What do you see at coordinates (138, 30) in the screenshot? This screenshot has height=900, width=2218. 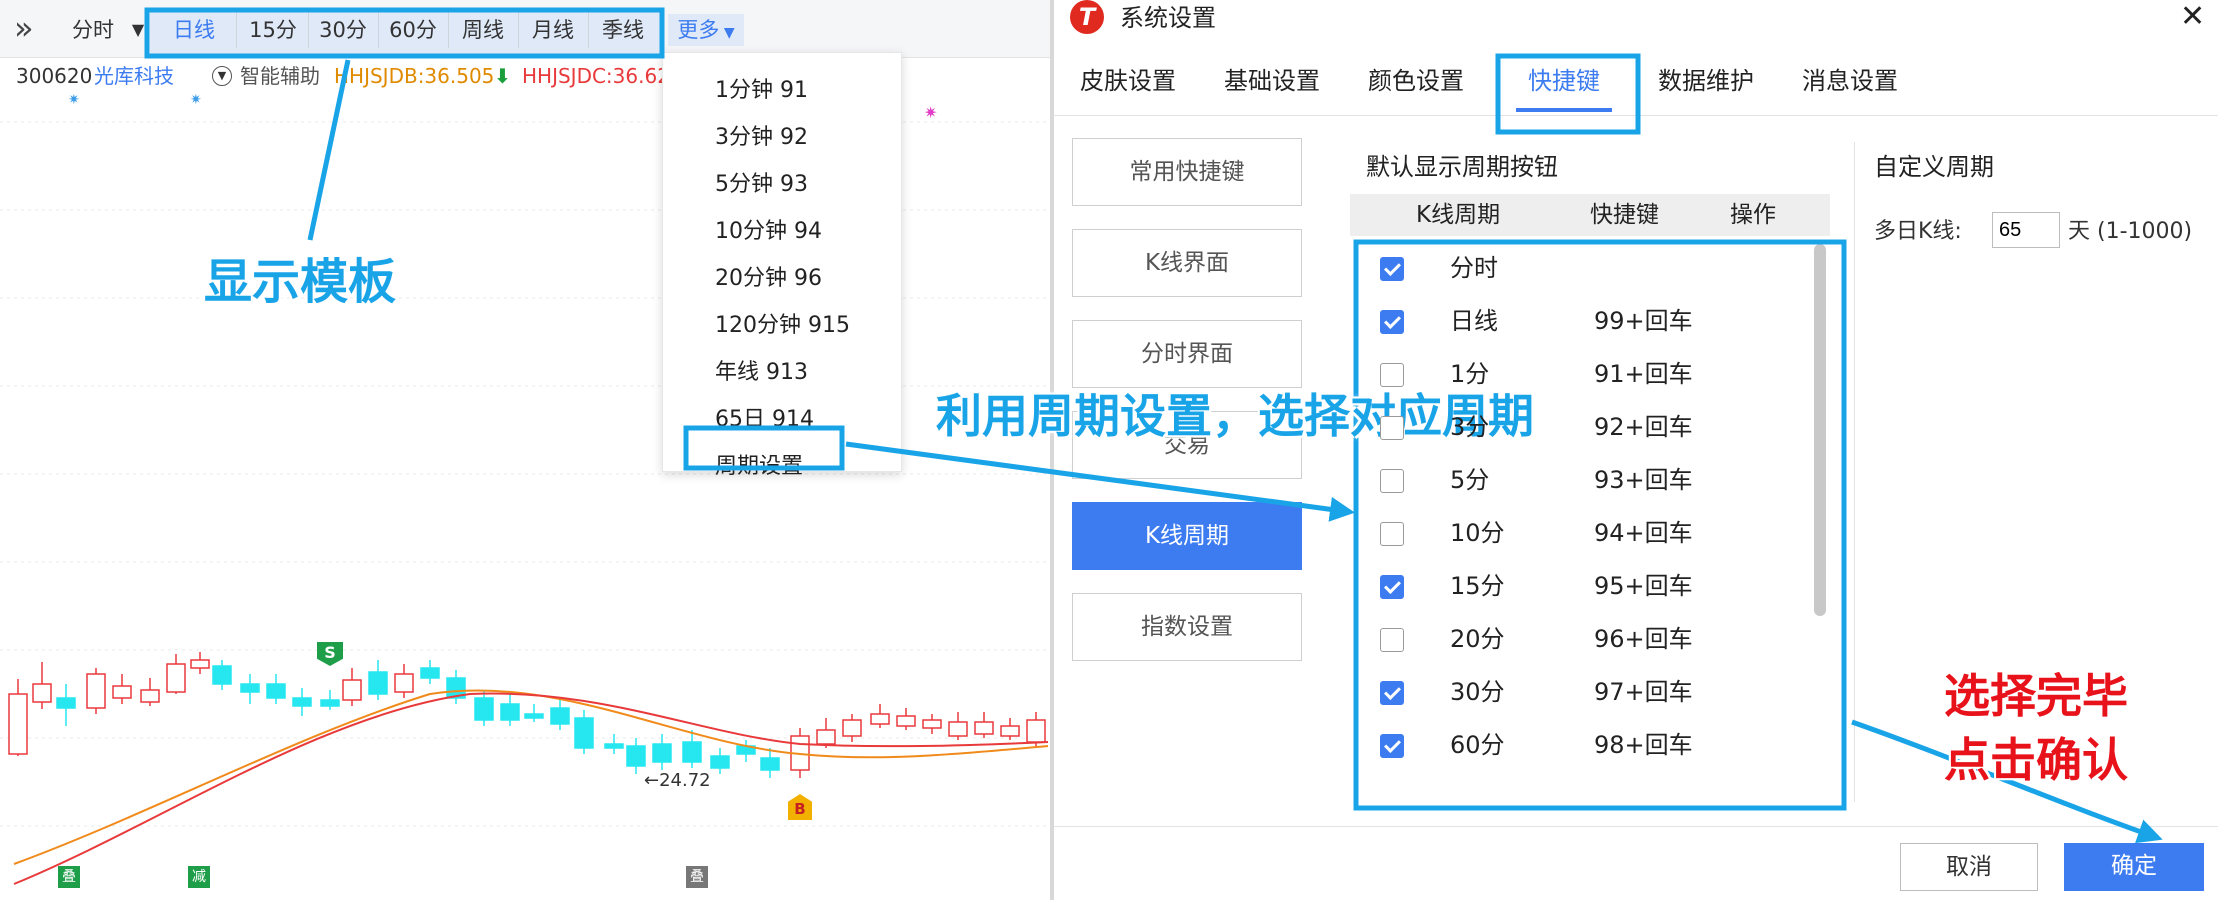 I see `time-share-dropdown-icon: ▼` at bounding box center [138, 30].